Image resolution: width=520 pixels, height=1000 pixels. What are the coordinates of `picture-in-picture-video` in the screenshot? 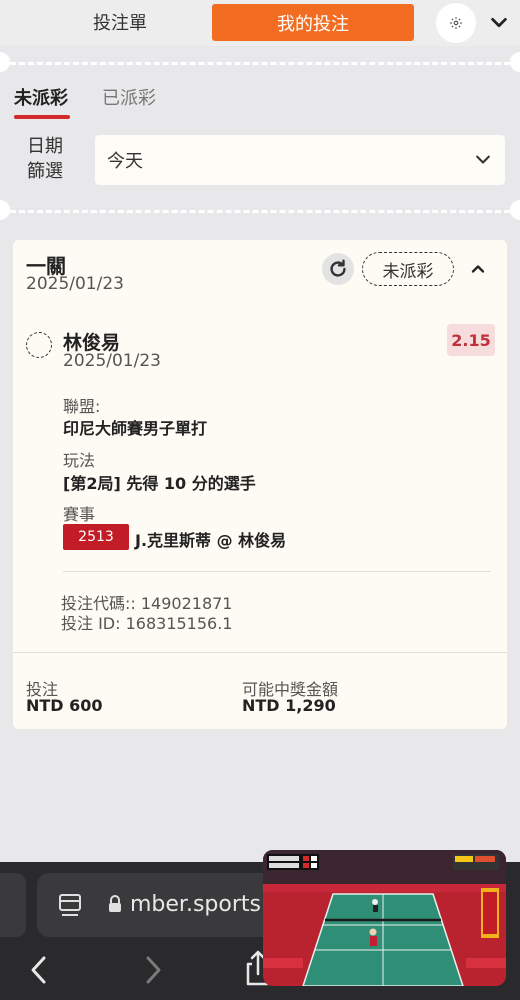 It's located at (384, 918).